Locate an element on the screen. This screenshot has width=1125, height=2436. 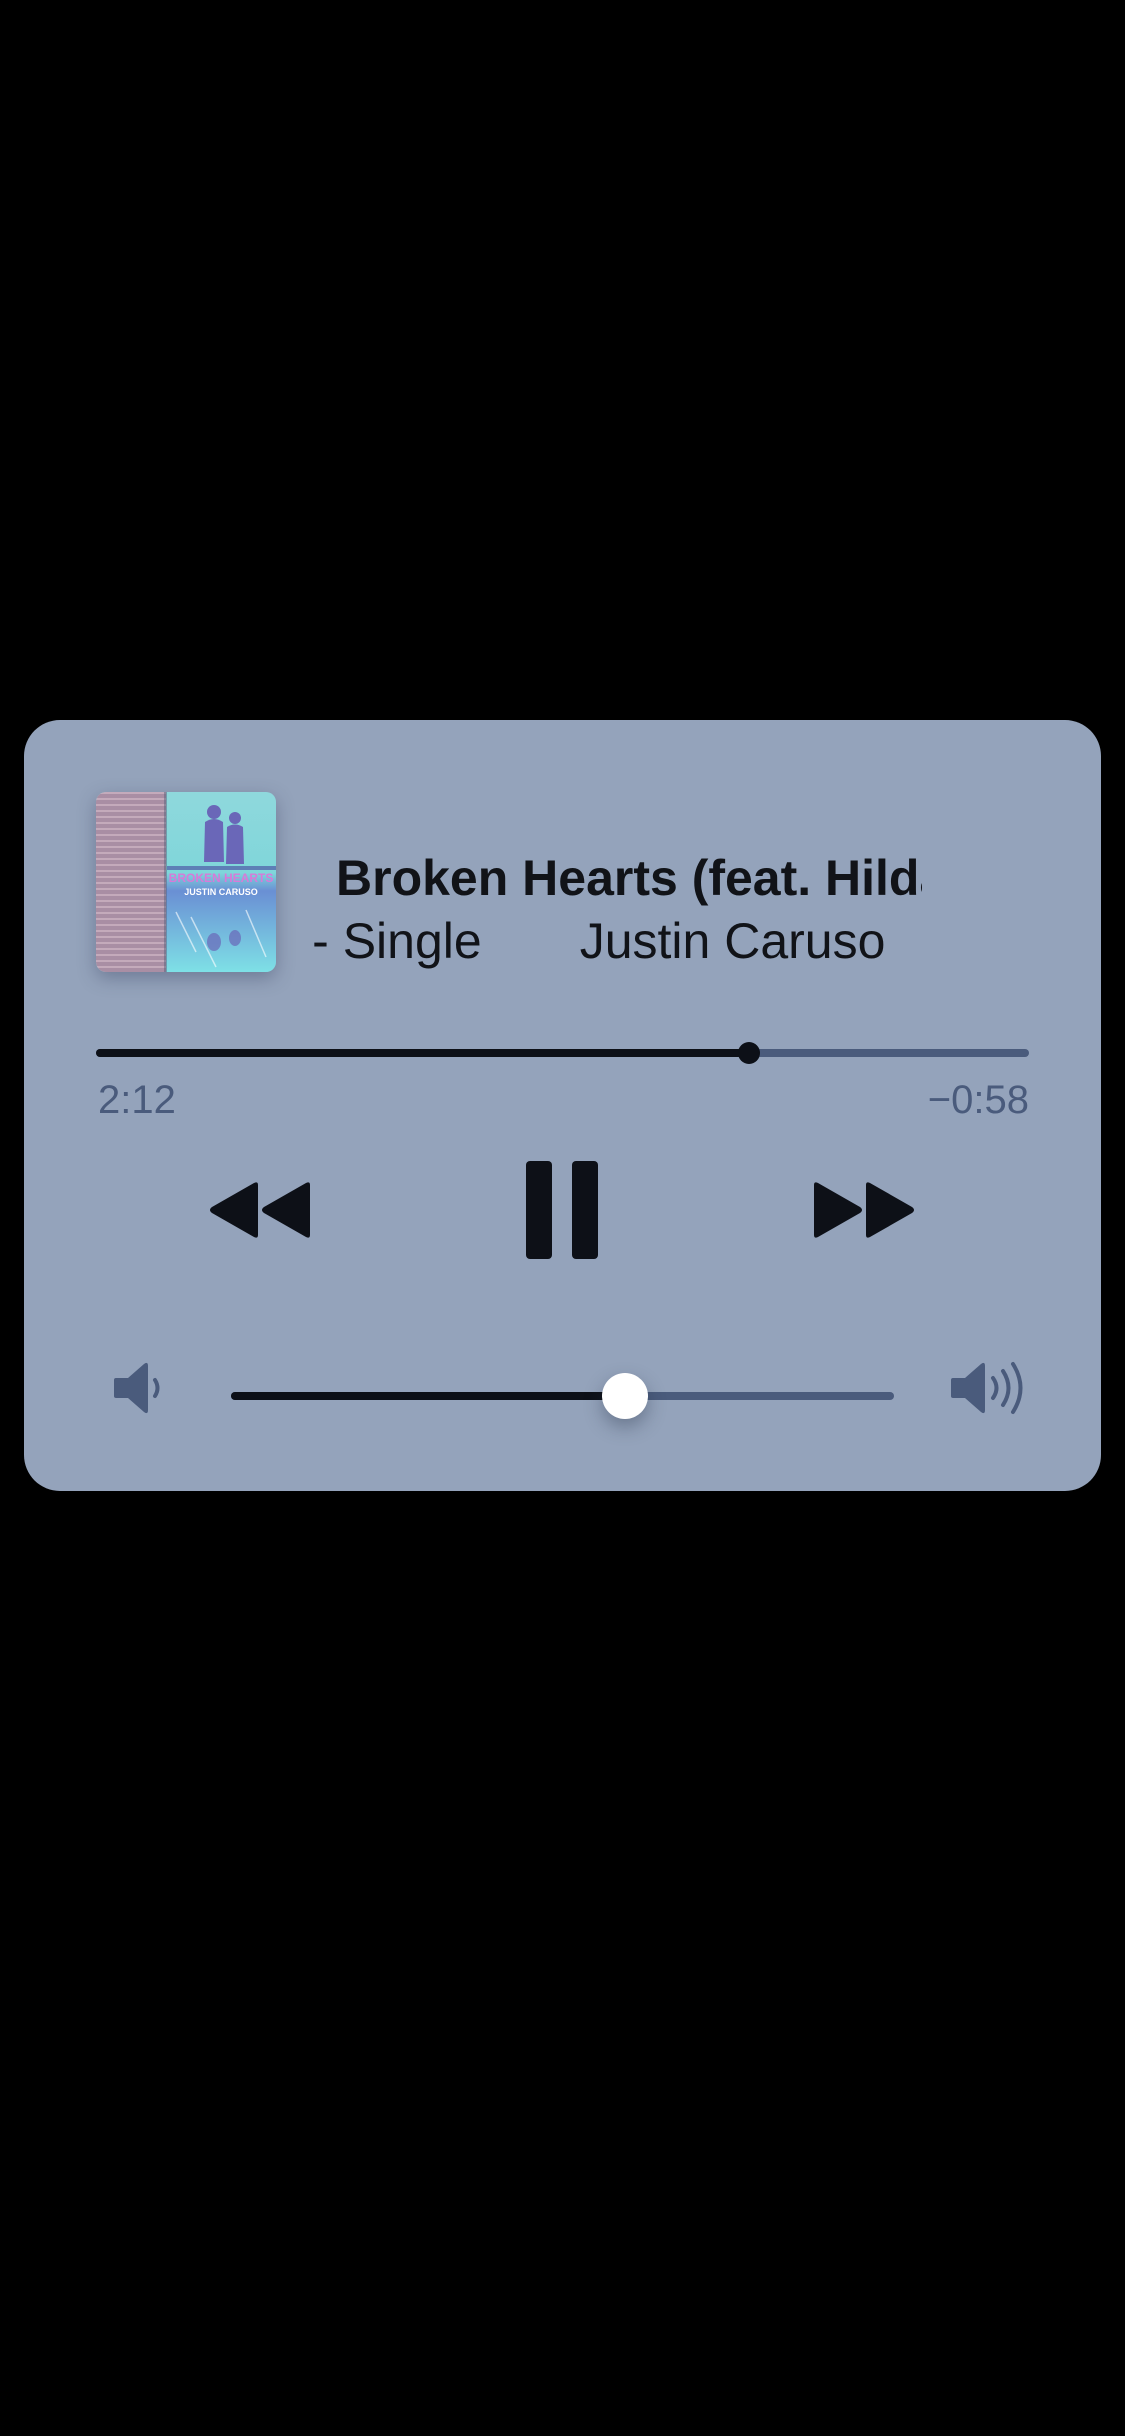
track-subtitle-marquee: da) - Single Justin Caruso is located at coordinates (617, 941).